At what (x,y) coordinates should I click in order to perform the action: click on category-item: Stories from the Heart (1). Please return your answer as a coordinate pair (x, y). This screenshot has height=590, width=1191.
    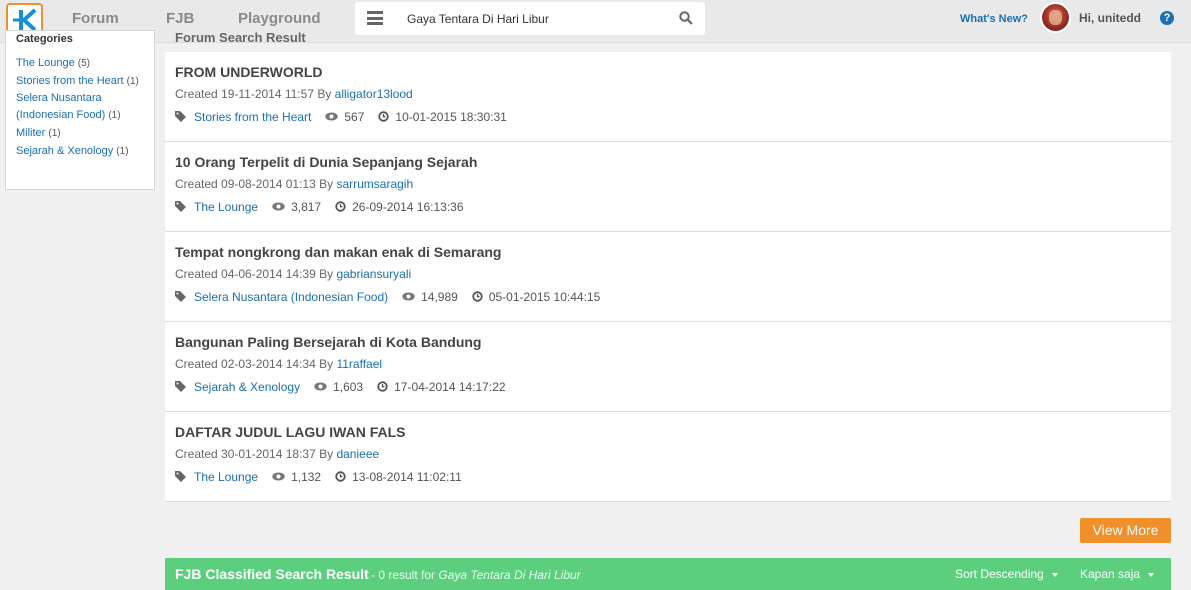
    Looking at the image, I should click on (82, 82).